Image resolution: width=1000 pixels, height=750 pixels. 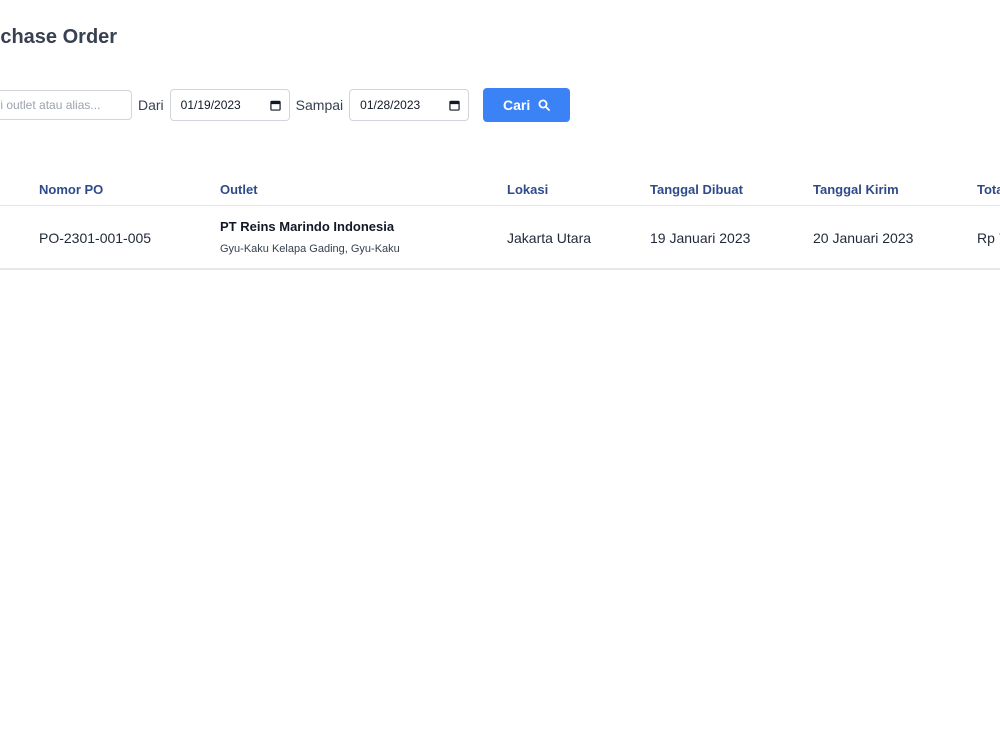 What do you see at coordinates (696, 189) in the screenshot?
I see `column-header-created-date: Tanggal Dibuat` at bounding box center [696, 189].